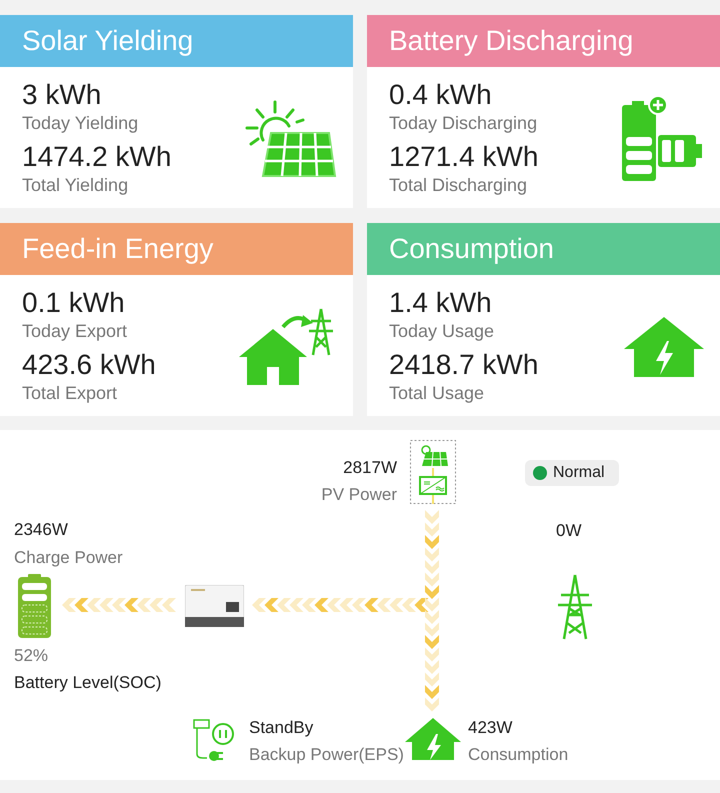 The width and height of the screenshot is (720, 793). What do you see at coordinates (463, 123) in the screenshot?
I see `today-label: Today Discharging` at bounding box center [463, 123].